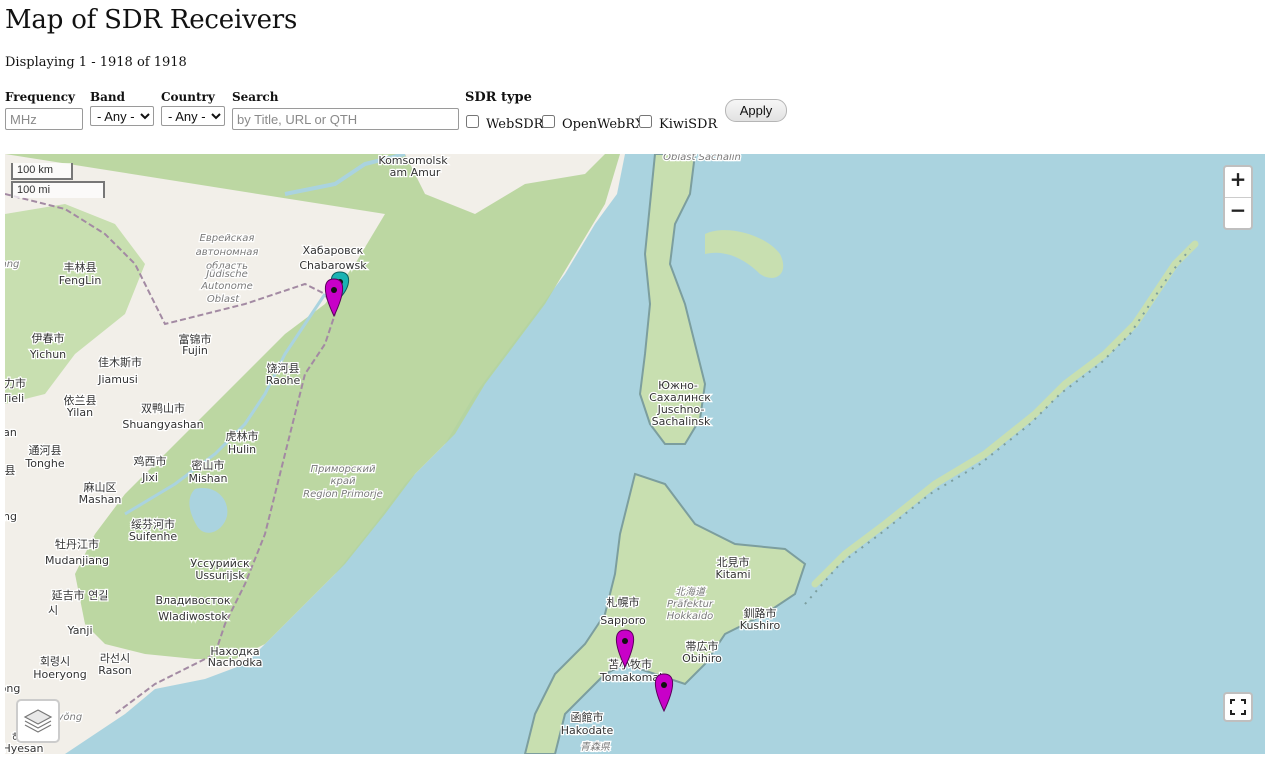  I want to click on layers-button, so click(38, 721).